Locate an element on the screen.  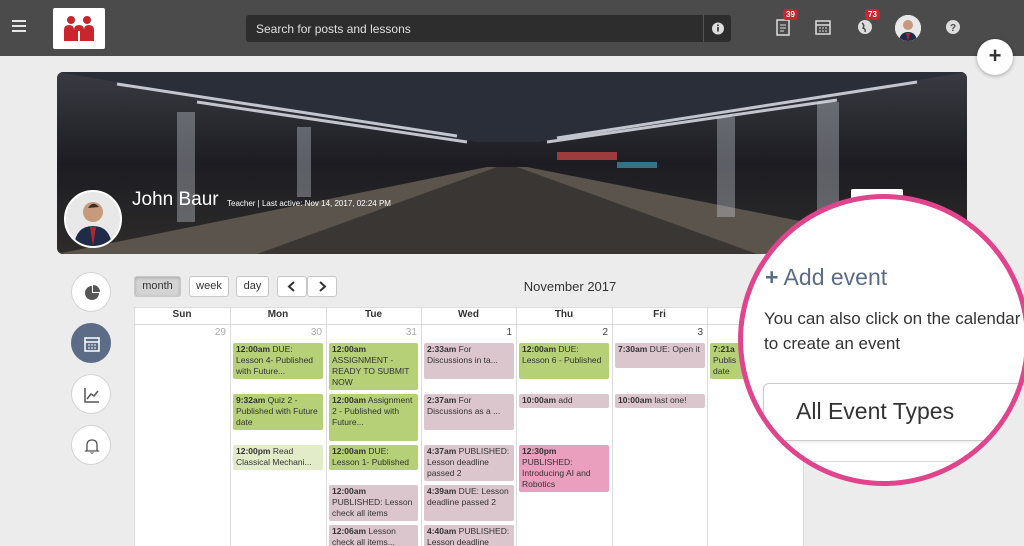
sidebar-item-notifications is located at coordinates (91, 445).